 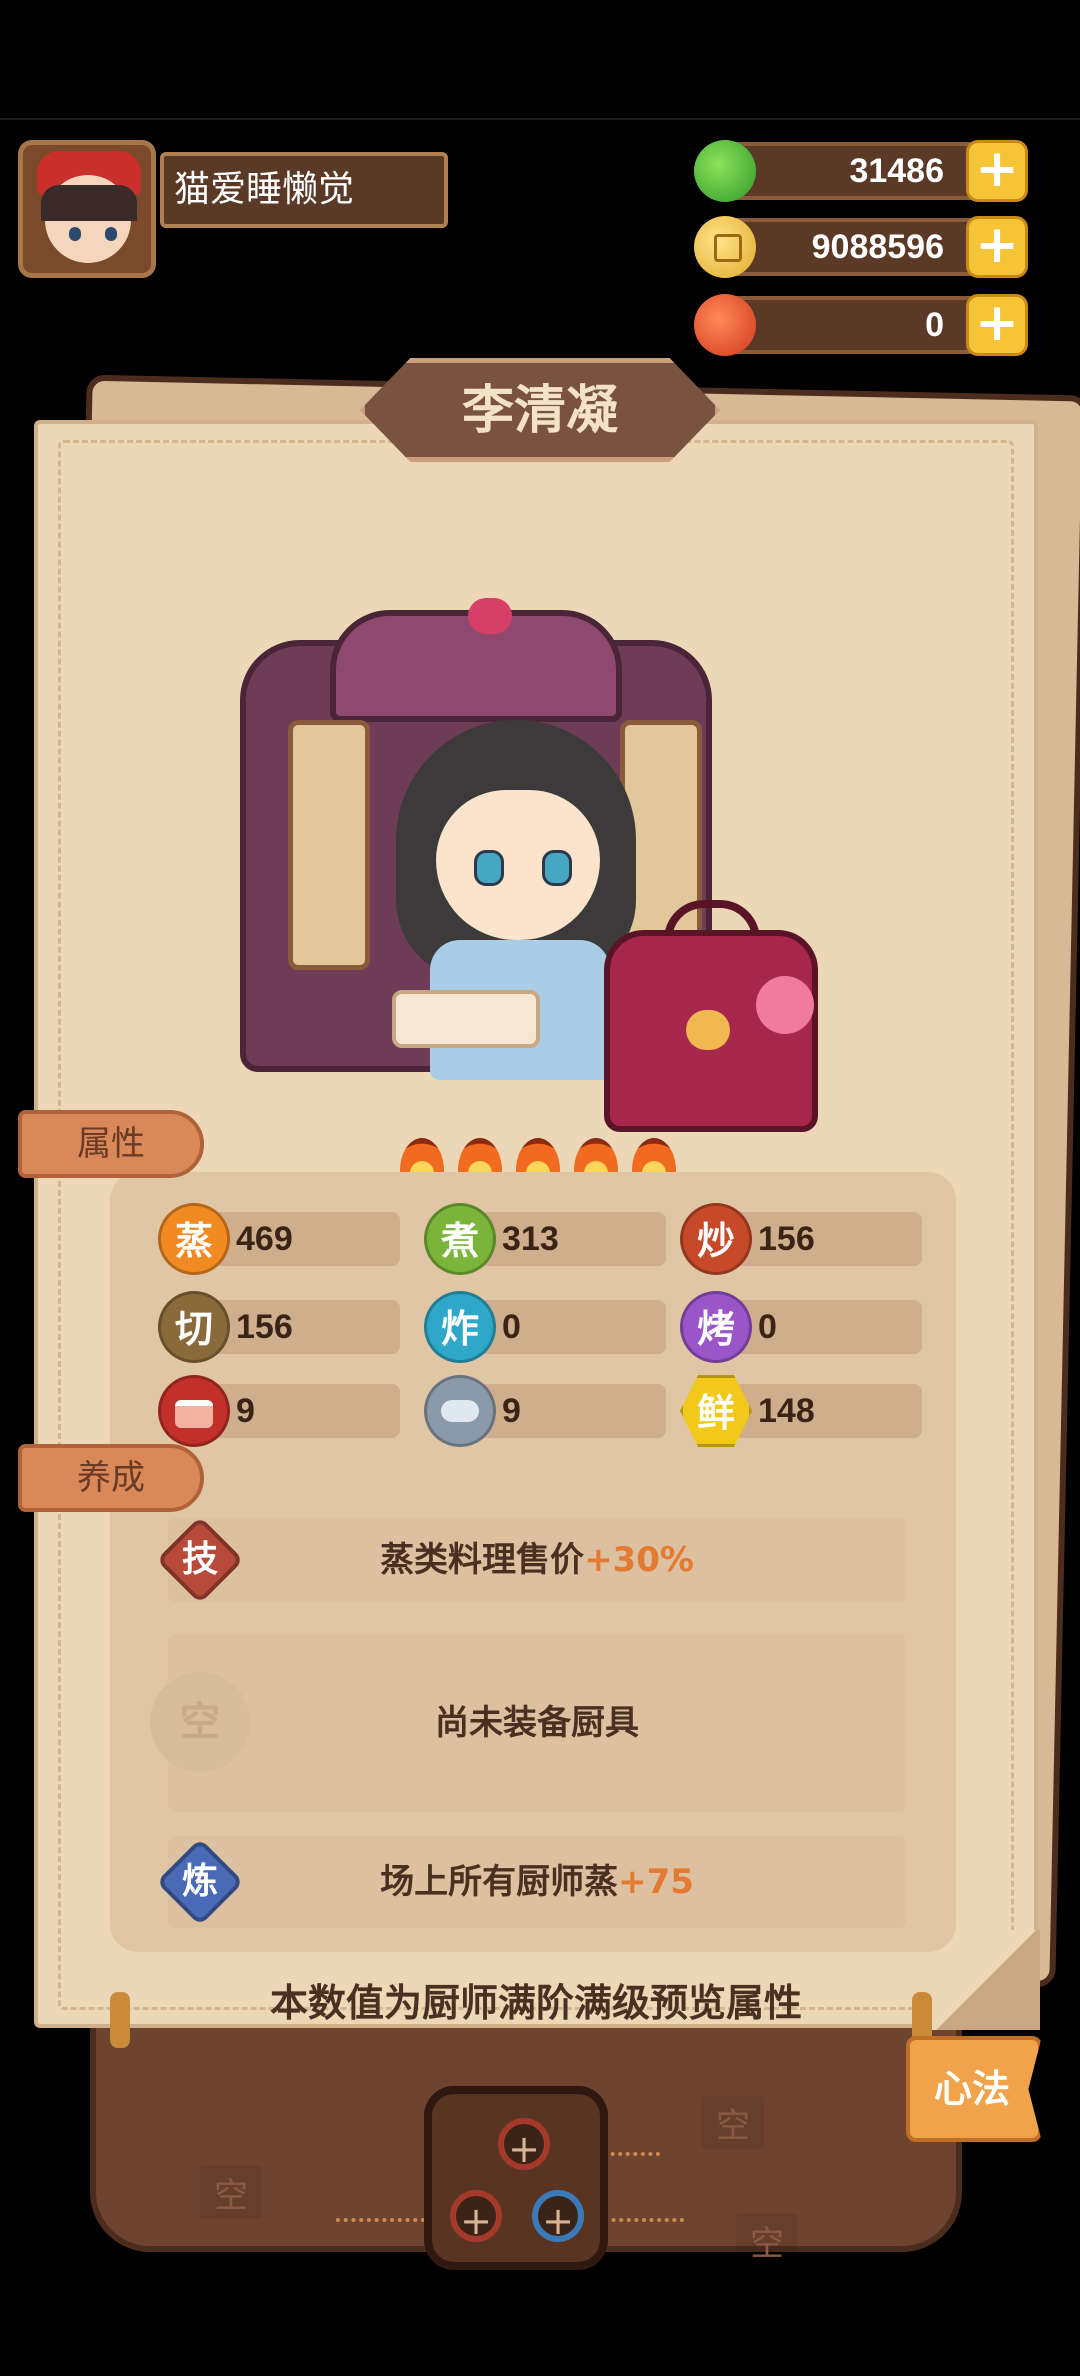 What do you see at coordinates (896, 171) in the screenshot?
I see `resource-jade-value: 31486` at bounding box center [896, 171].